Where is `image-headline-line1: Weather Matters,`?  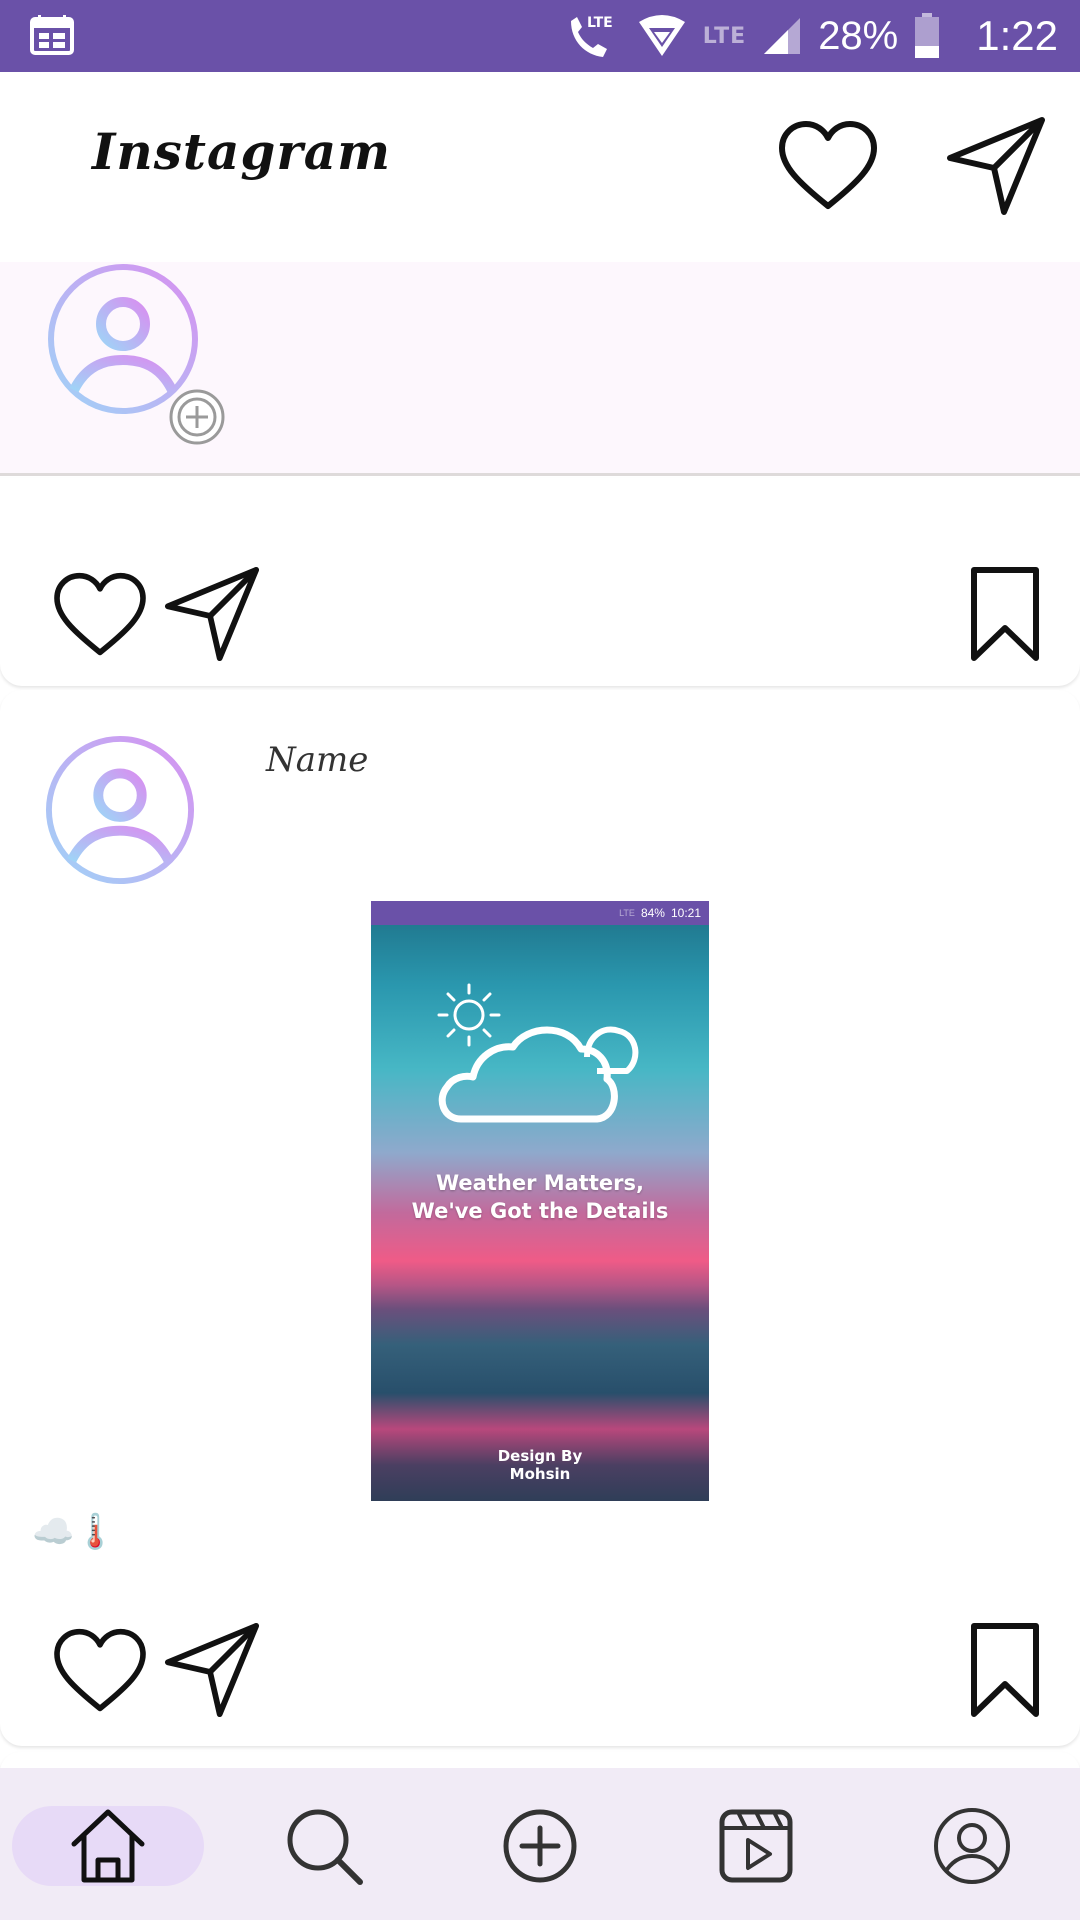 image-headline-line1: Weather Matters, is located at coordinates (540, 1183).